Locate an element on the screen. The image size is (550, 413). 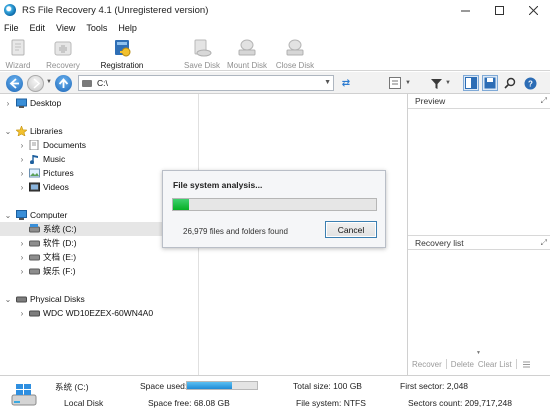
view-grid-icon is located at coordinates (395, 83).